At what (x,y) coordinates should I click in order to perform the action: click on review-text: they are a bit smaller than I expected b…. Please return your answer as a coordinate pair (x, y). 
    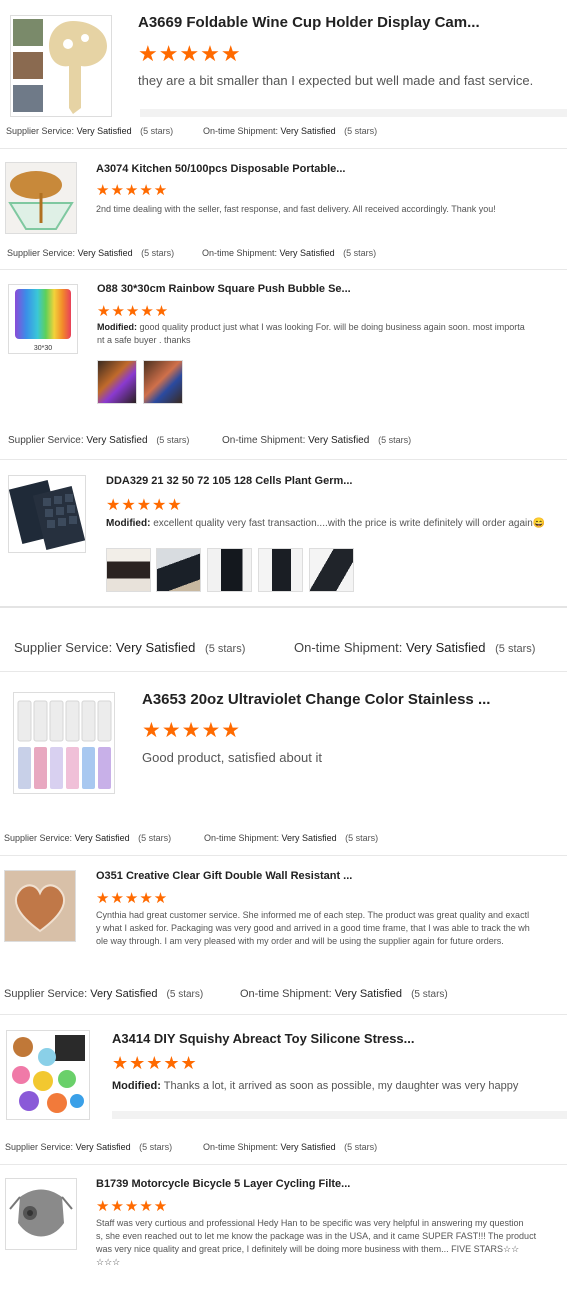
    Looking at the image, I should click on (336, 80).